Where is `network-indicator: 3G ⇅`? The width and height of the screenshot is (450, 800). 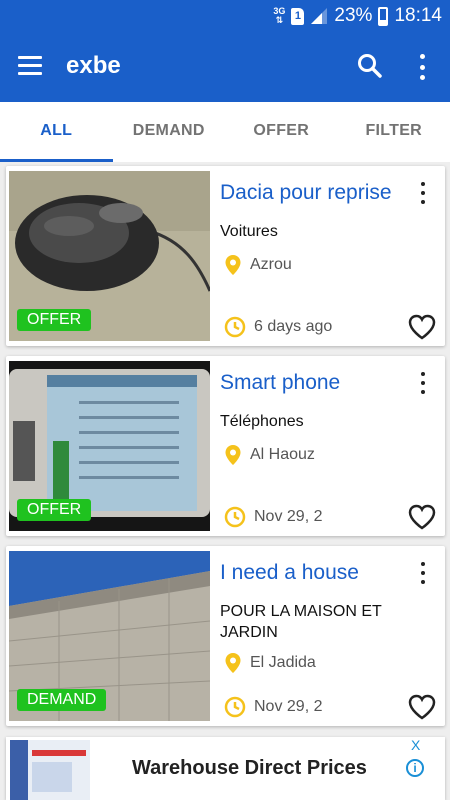
network-indicator: 3G ⇅ is located at coordinates (279, 16).